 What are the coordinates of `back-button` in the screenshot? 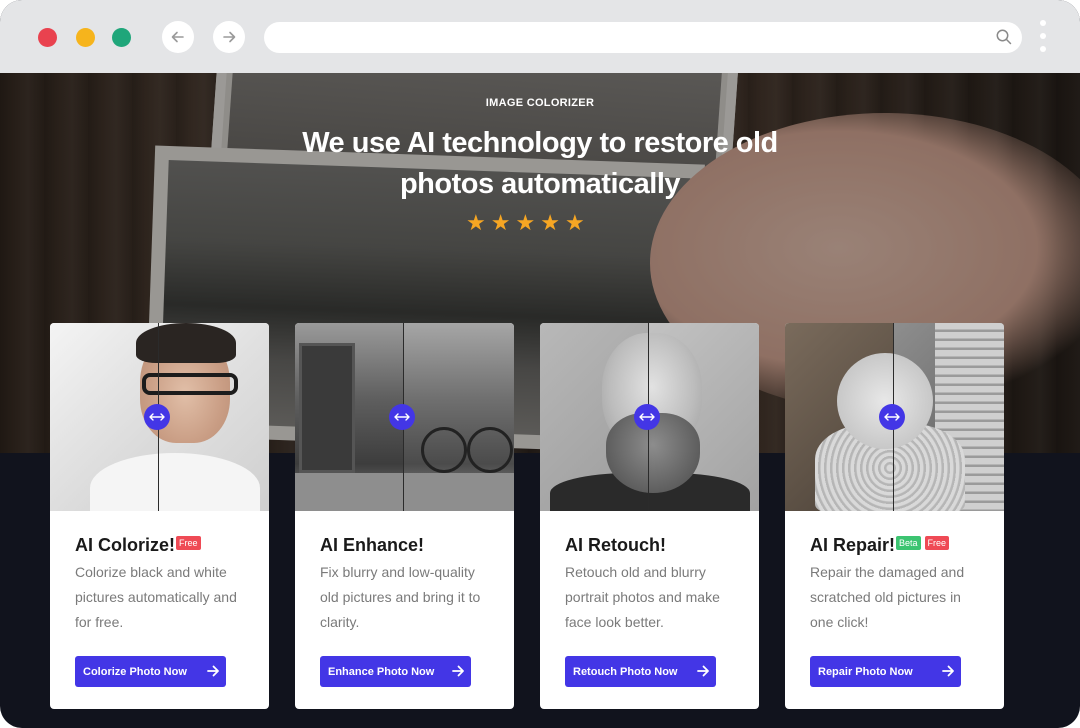 It's located at (178, 37).